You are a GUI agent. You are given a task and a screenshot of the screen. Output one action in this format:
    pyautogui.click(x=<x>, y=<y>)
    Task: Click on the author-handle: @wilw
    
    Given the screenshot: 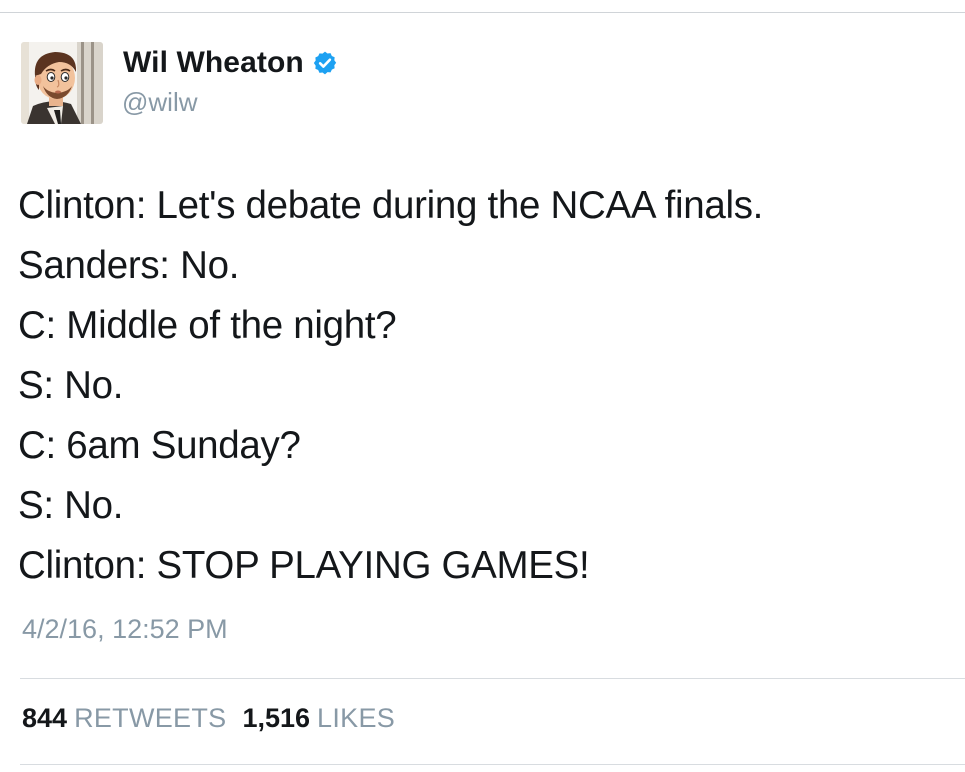 What is the action you would take?
    pyautogui.click(x=160, y=102)
    